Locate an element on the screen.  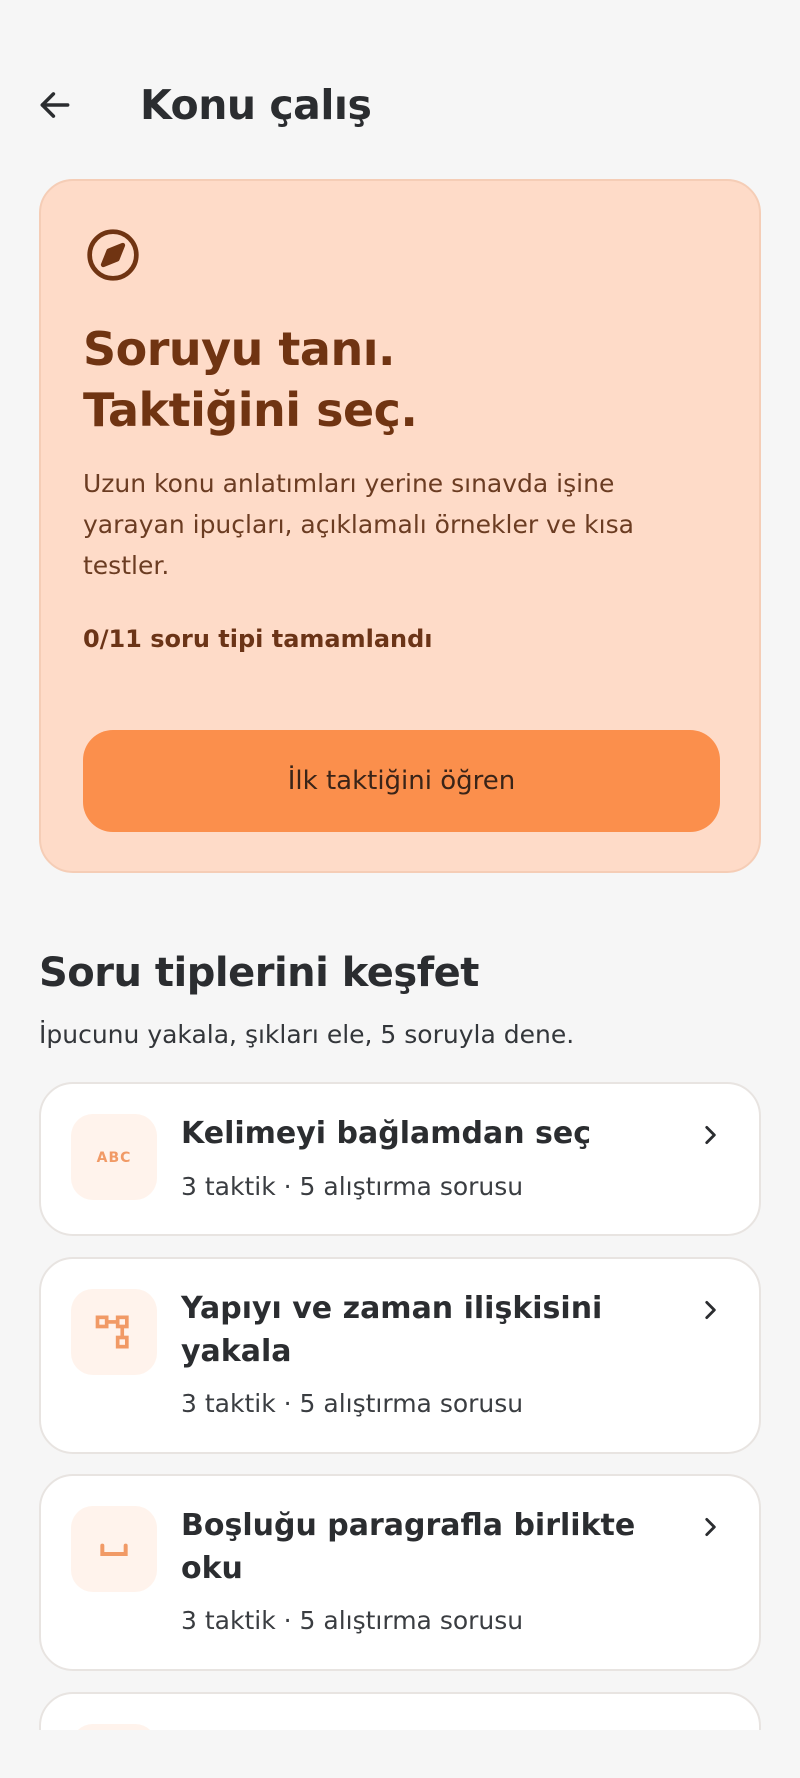
blank-space-icon is located at coordinates (114, 1549).